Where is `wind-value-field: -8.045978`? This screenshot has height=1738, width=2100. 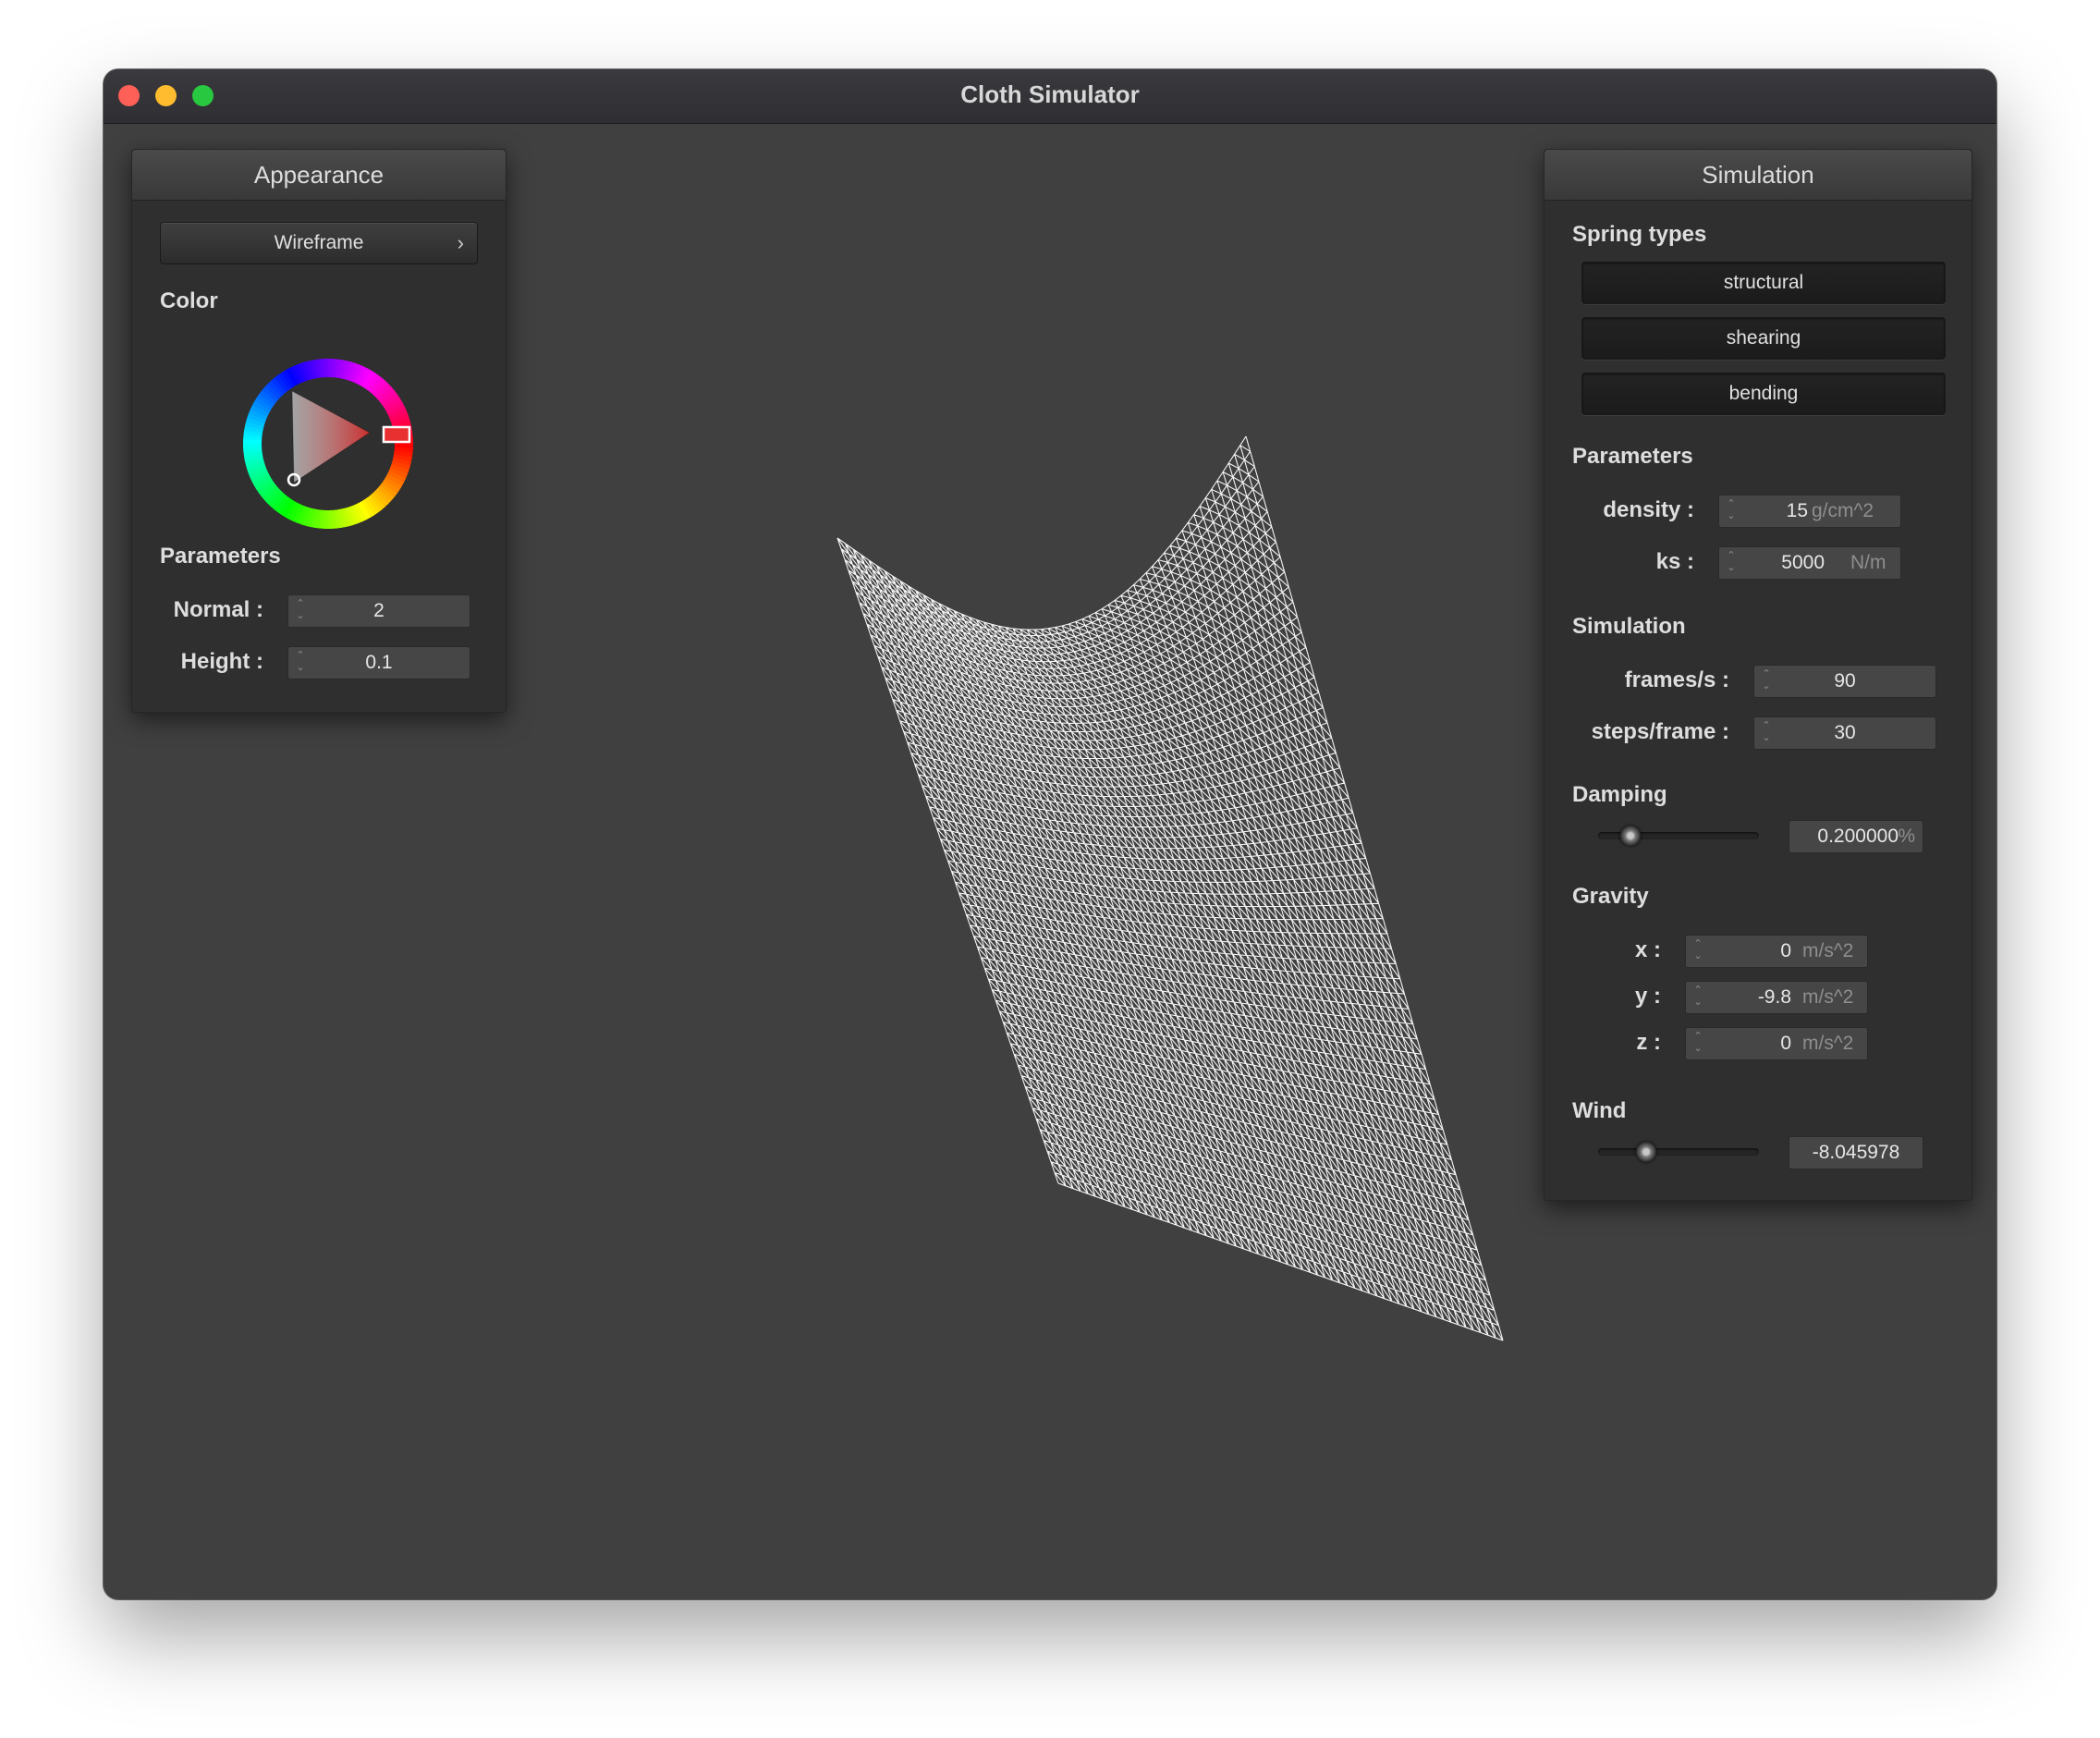
wind-value-field: -8.045978 is located at coordinates (1856, 1152).